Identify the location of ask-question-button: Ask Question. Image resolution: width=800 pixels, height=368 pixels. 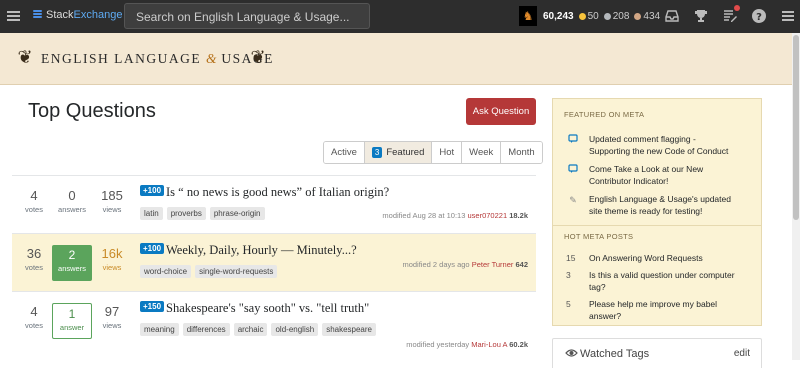
(501, 111).